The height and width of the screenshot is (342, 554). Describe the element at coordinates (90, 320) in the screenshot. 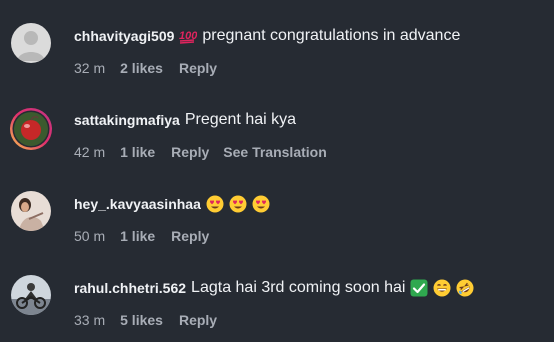

I see `comment-time: 33 m` at that location.